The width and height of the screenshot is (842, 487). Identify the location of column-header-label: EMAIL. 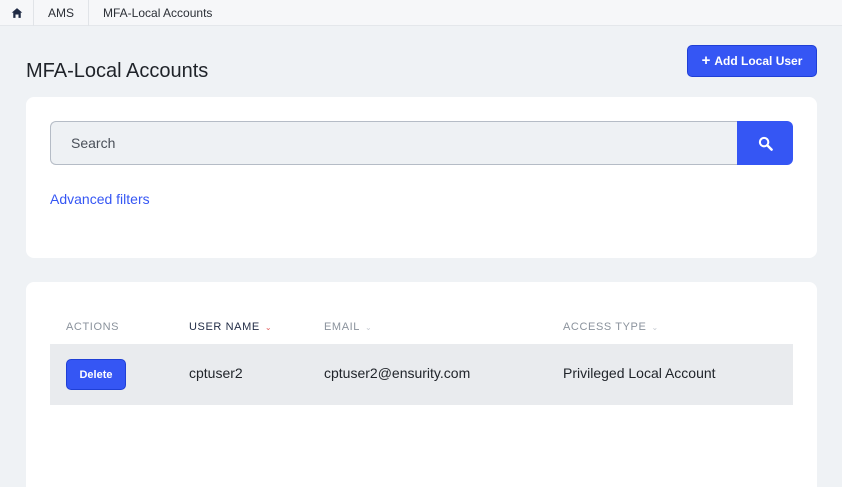
(342, 327).